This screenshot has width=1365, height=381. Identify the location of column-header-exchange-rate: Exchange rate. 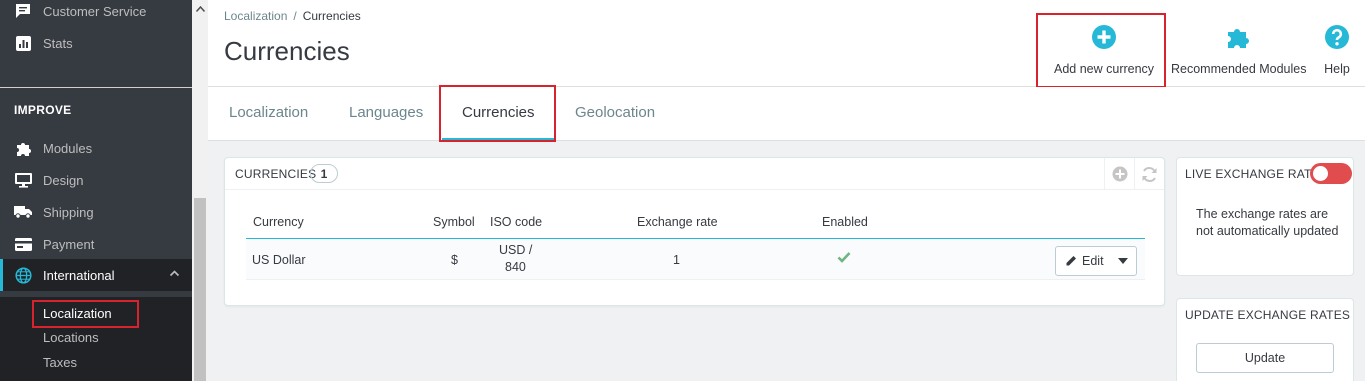
(677, 222).